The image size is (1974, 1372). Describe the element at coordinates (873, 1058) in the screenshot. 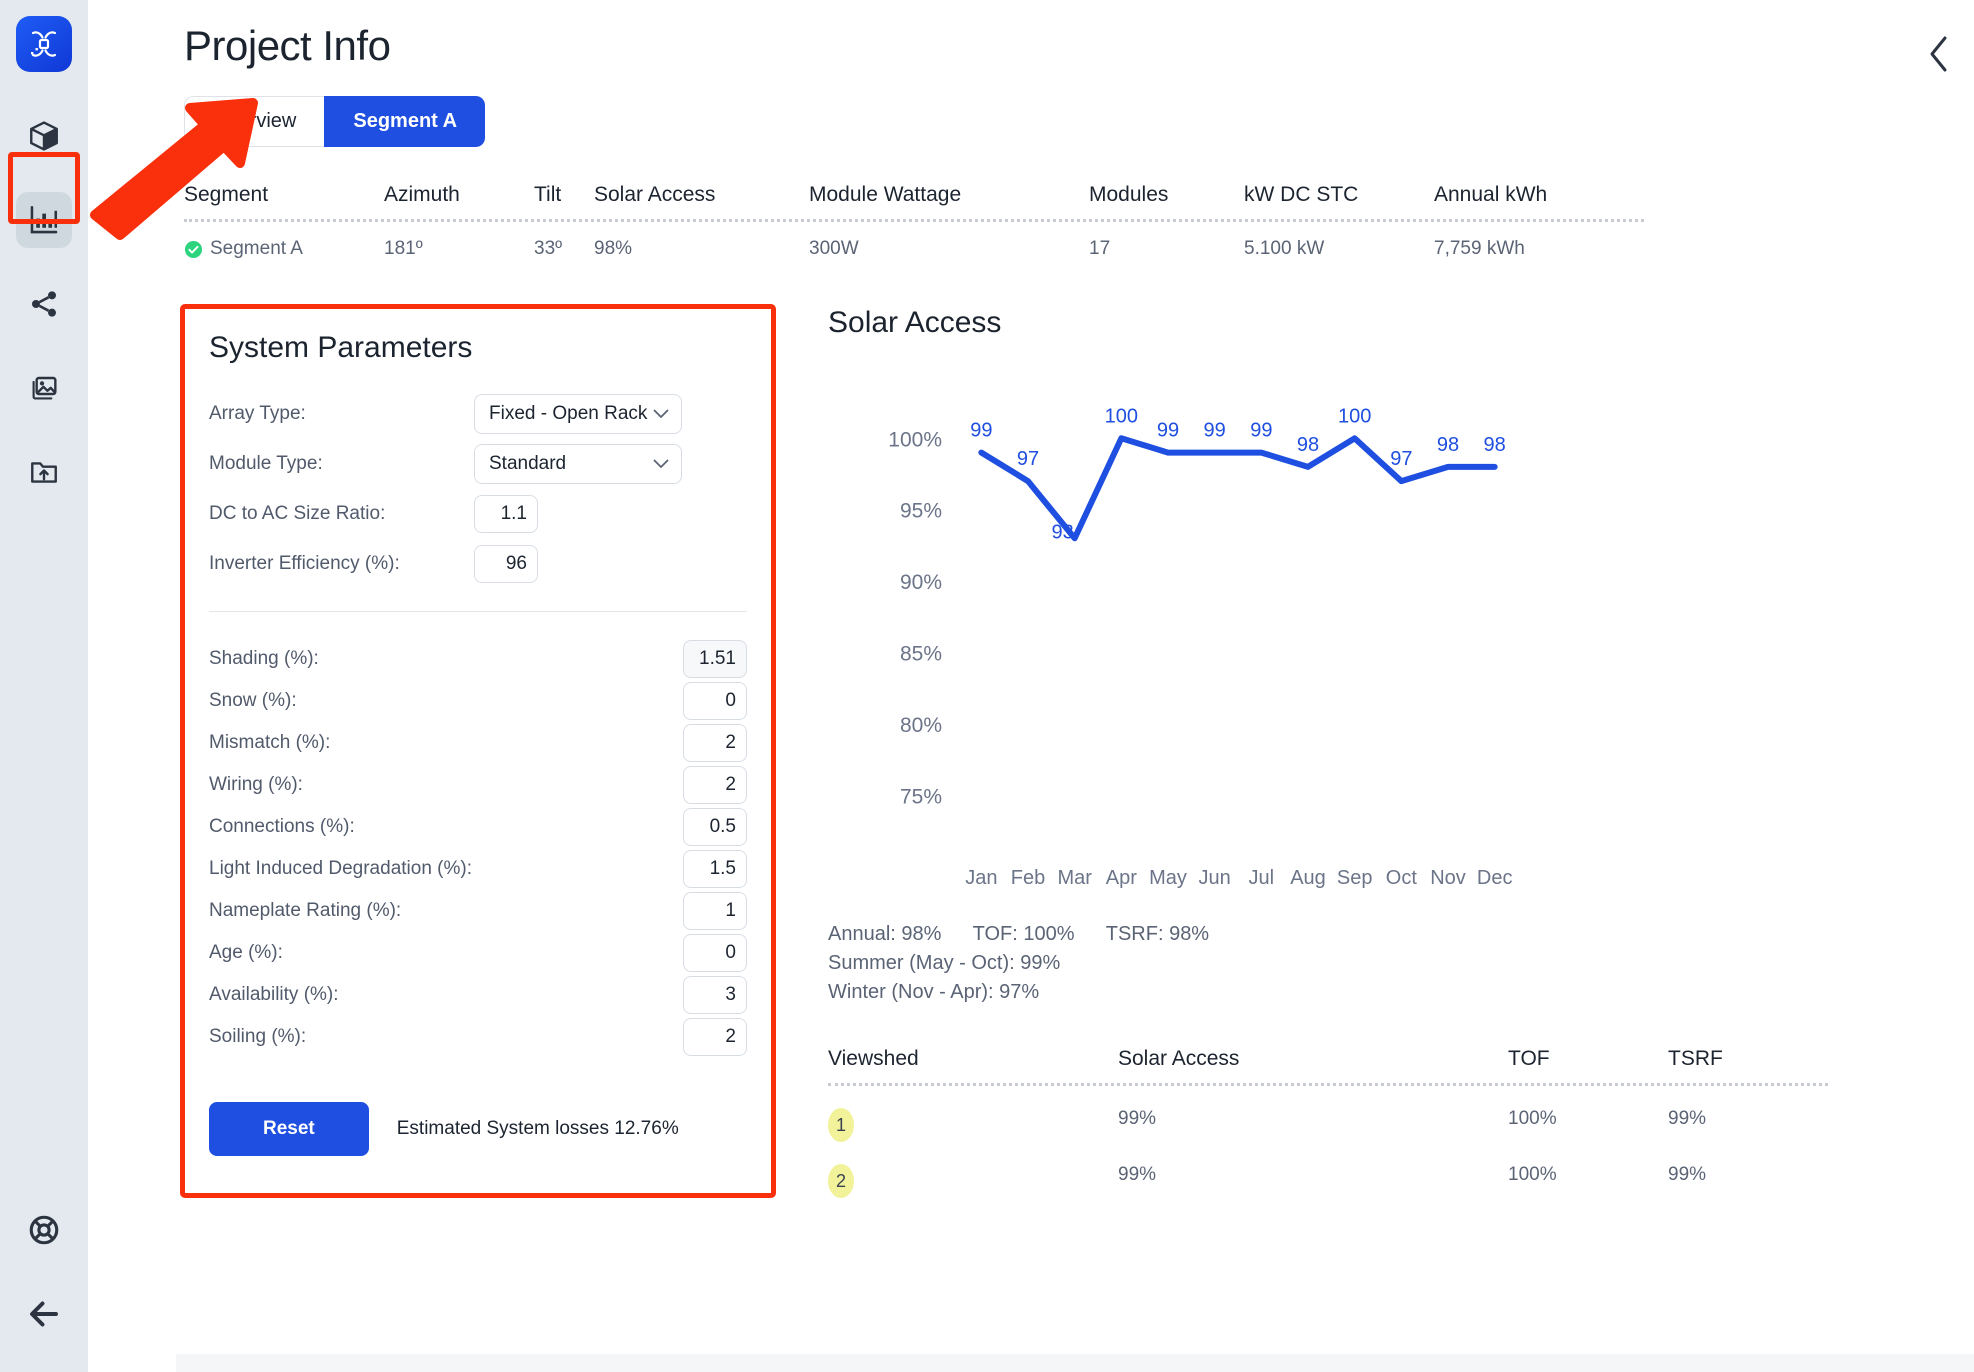

I see `col-viewshed: Viewshed` at that location.